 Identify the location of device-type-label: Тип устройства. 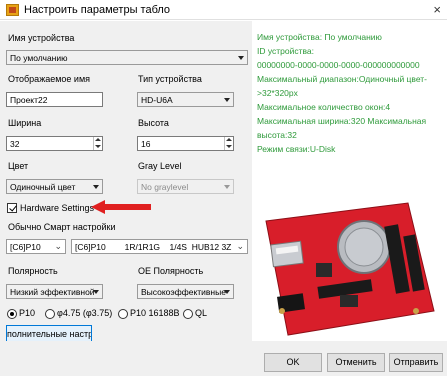
(170, 79).